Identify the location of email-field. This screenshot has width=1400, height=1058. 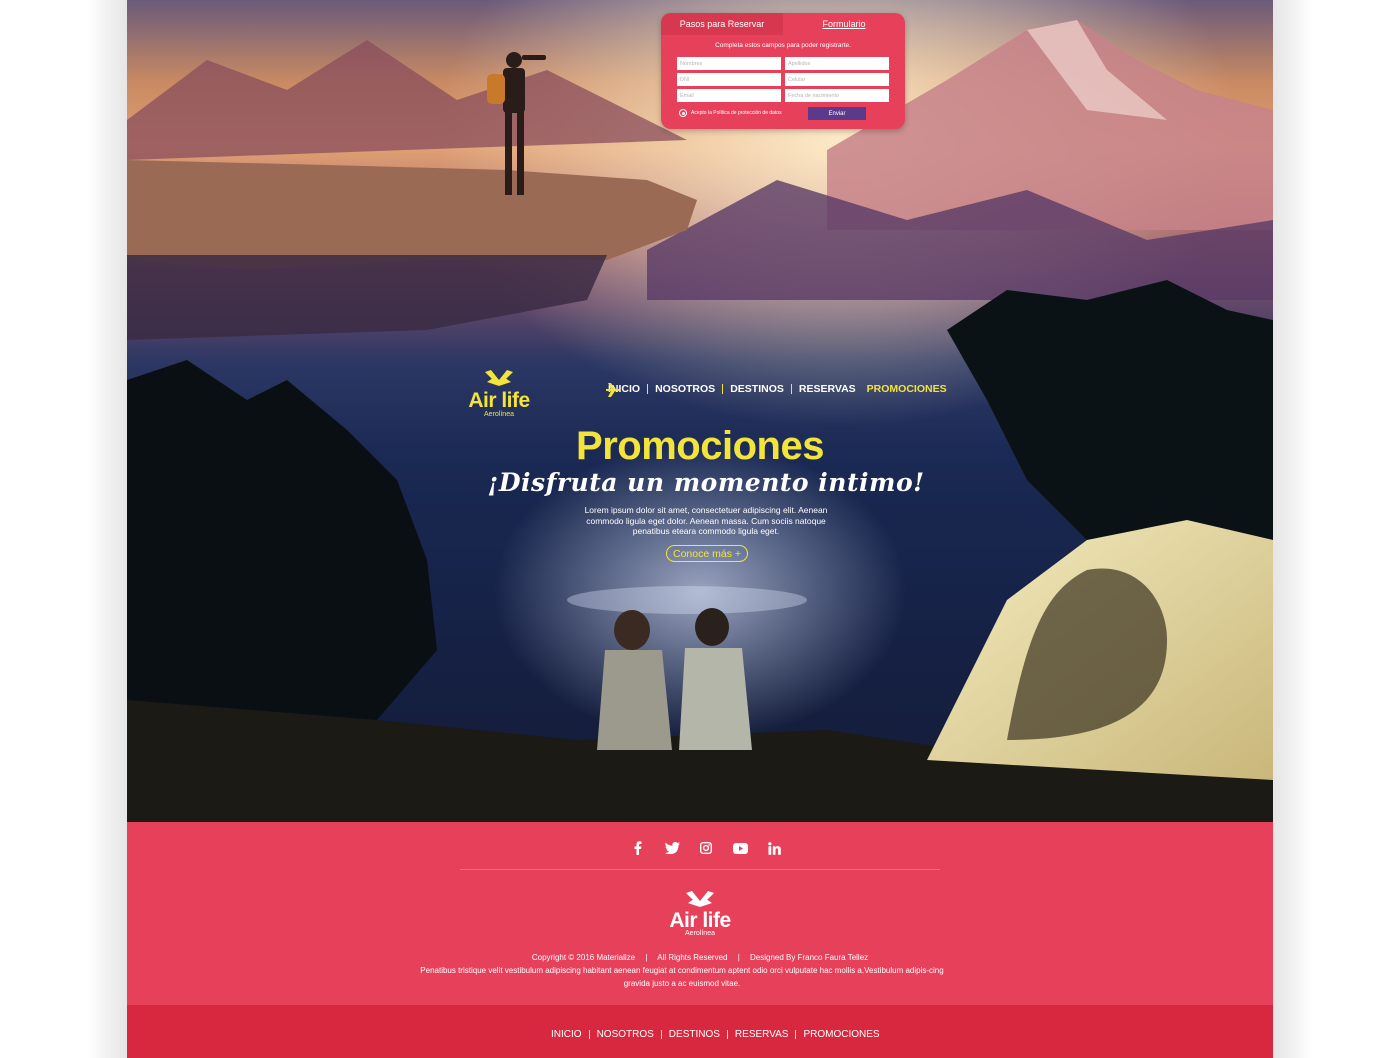
(729, 95).